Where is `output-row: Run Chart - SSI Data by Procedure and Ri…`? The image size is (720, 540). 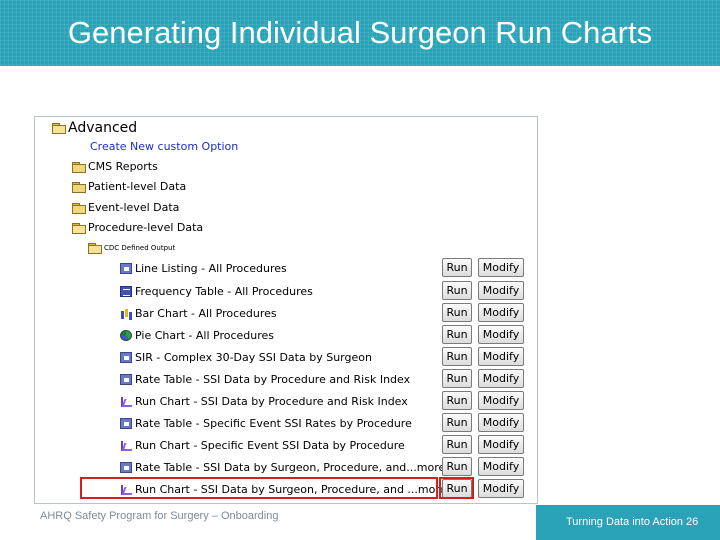
output-row: Run Chart - SSI Data by Procedure and Ri… is located at coordinates (322, 401).